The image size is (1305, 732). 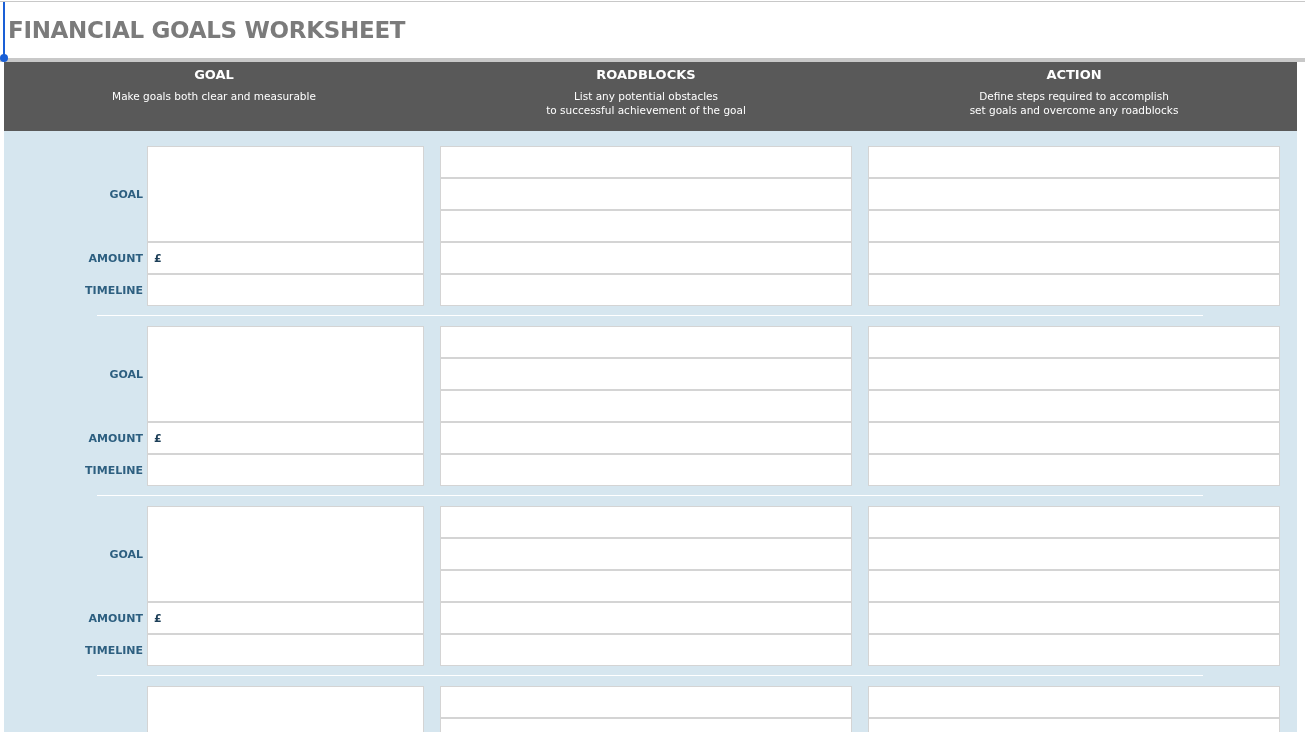 I want to click on column-heading: GOAL, so click(x=214, y=74).